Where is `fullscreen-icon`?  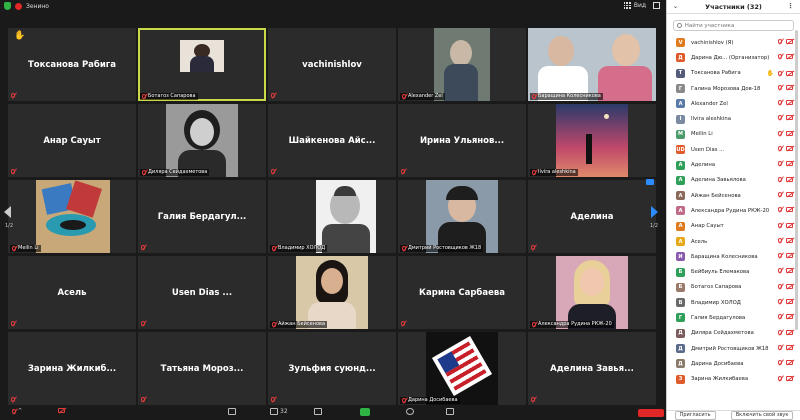 fullscreen-icon is located at coordinates (656, 5).